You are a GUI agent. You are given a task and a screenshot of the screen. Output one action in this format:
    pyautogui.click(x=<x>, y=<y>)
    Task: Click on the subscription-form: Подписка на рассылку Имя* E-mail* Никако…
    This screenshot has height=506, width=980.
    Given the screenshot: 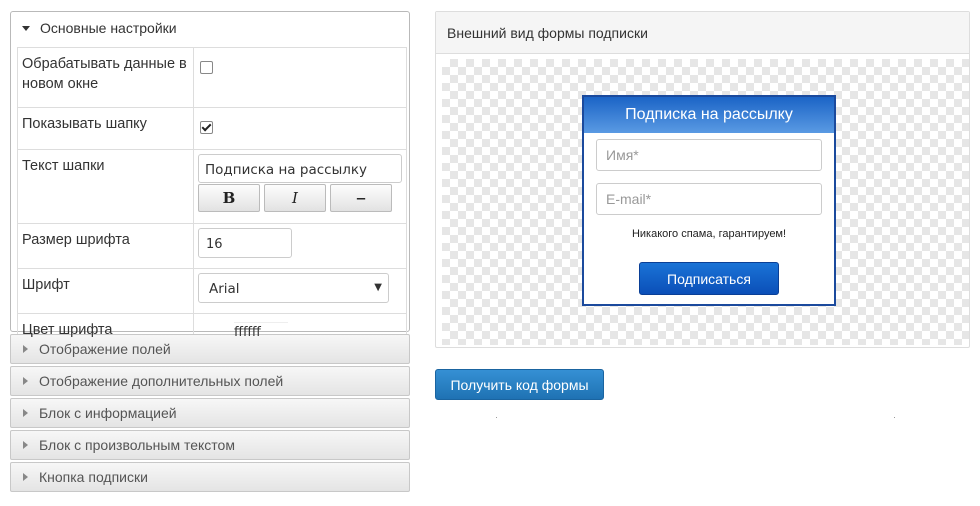 What is the action you would take?
    pyautogui.click(x=709, y=200)
    